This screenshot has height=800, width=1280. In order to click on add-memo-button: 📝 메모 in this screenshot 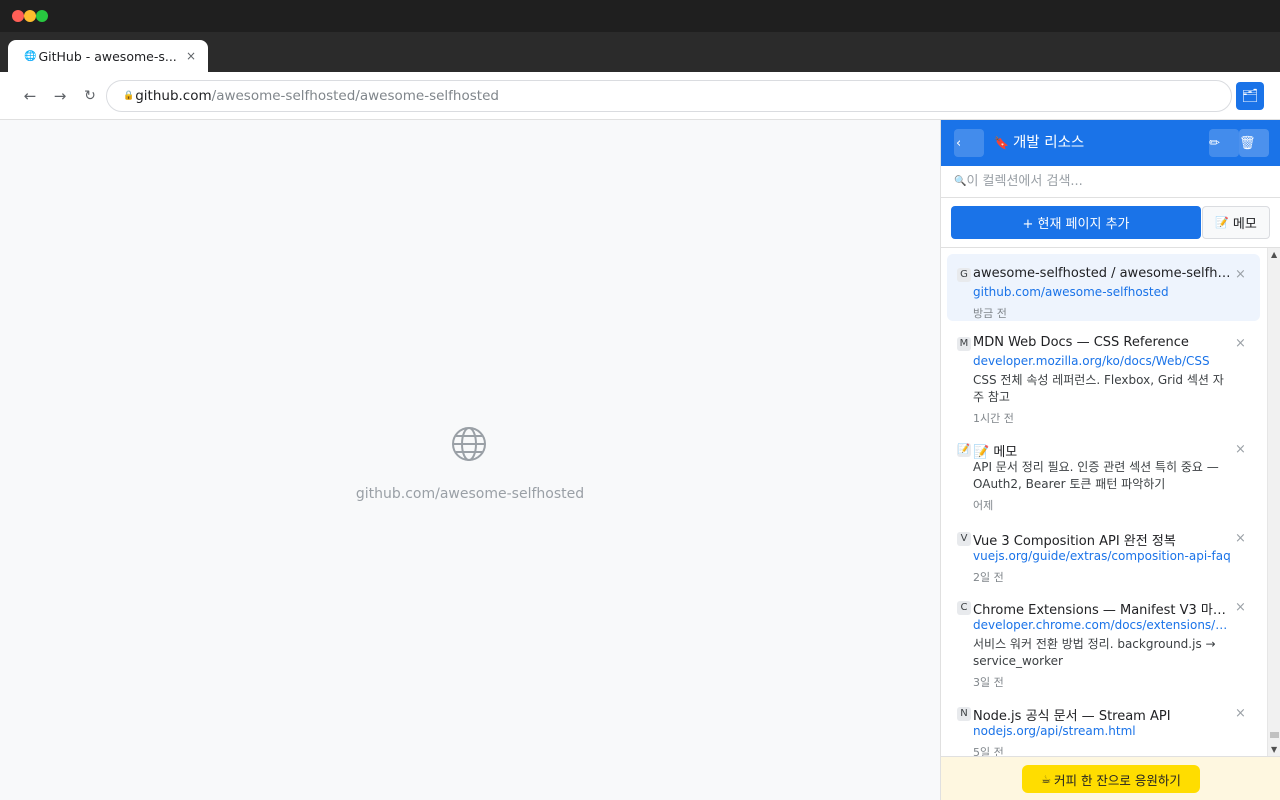, I will do `click(1236, 222)`.